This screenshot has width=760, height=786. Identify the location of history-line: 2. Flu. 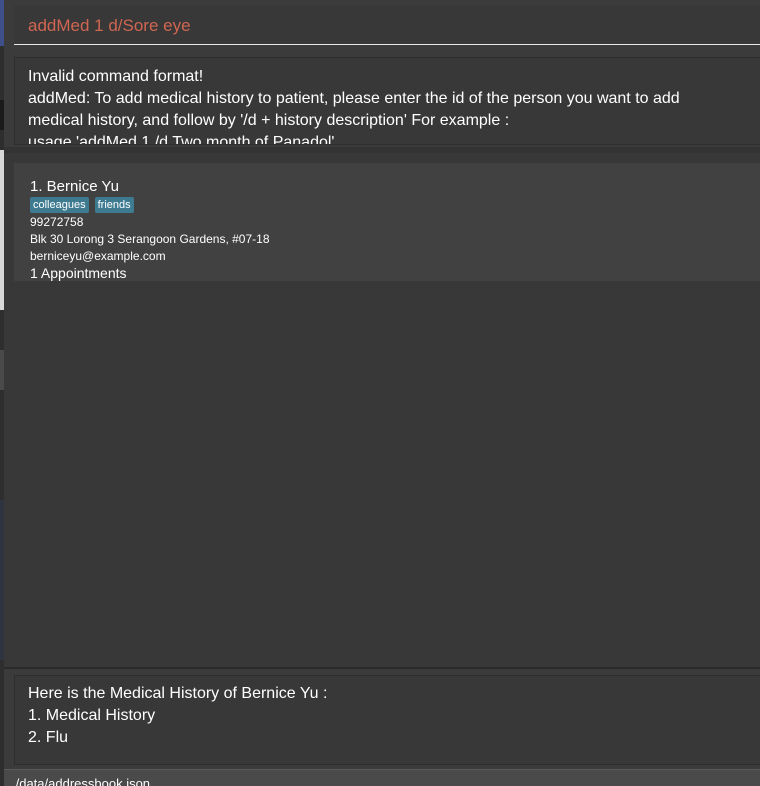
(48, 737).